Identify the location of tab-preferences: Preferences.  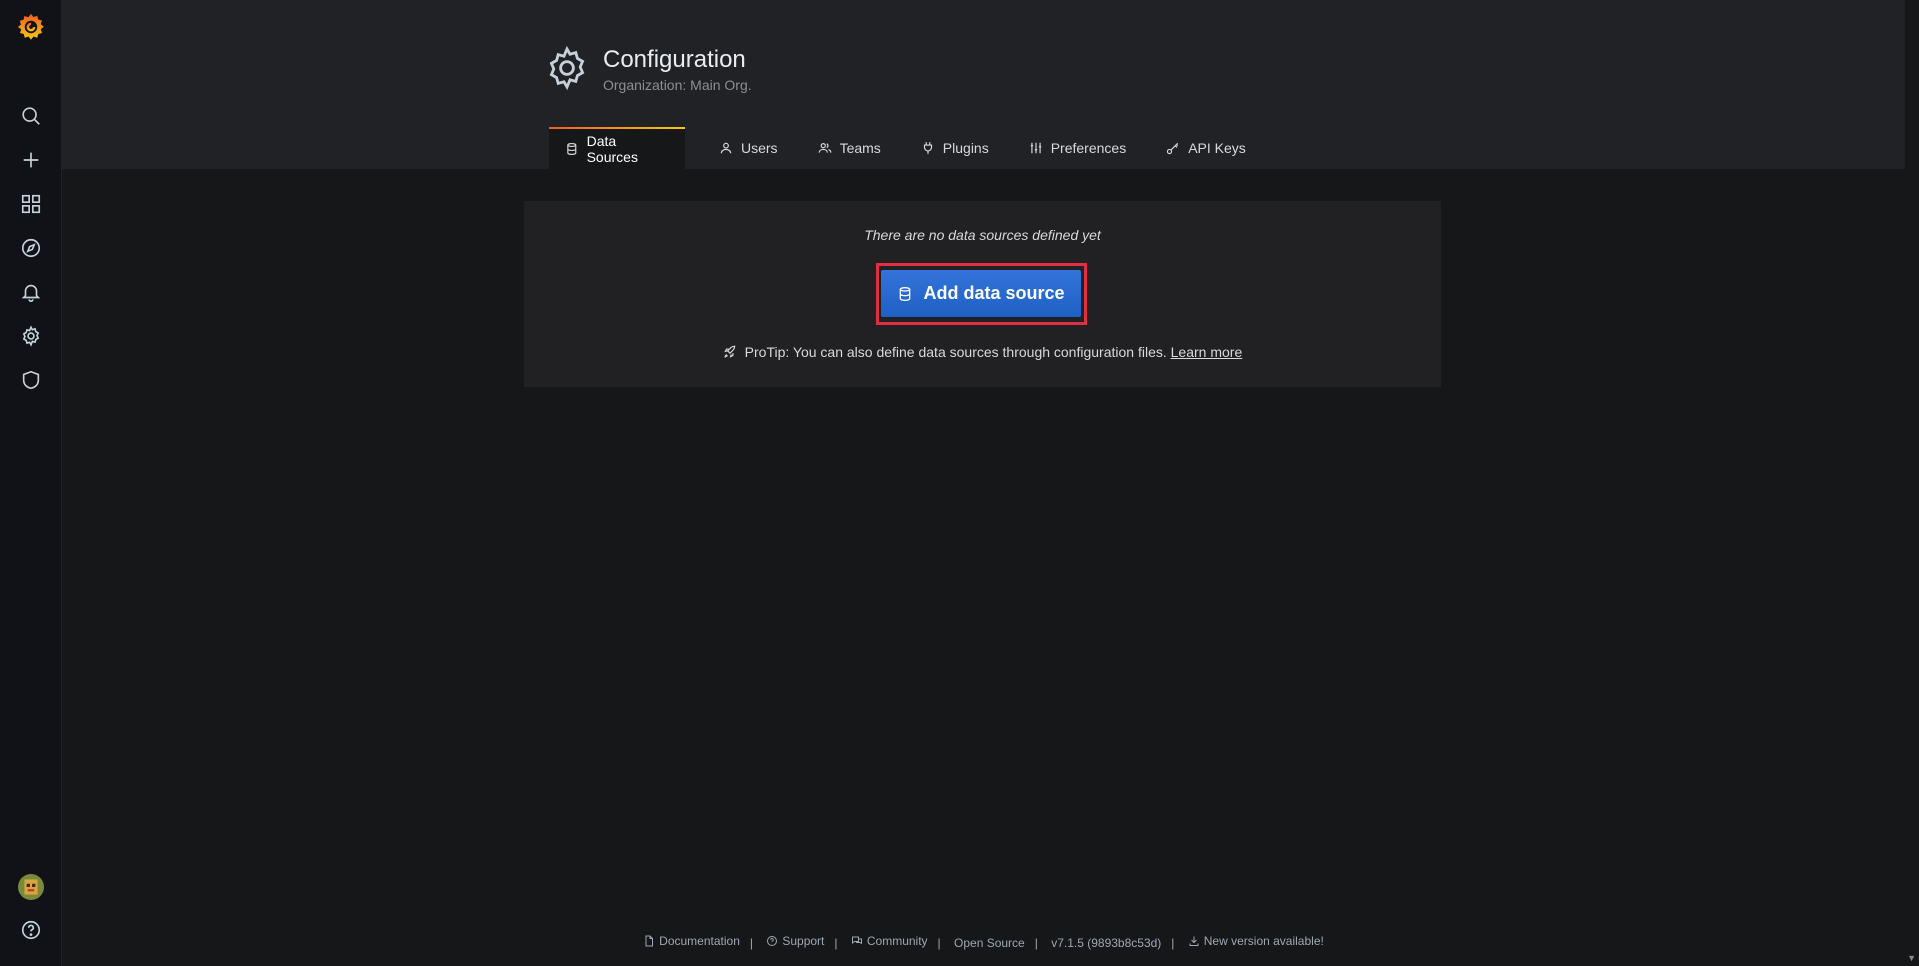
(1077, 148).